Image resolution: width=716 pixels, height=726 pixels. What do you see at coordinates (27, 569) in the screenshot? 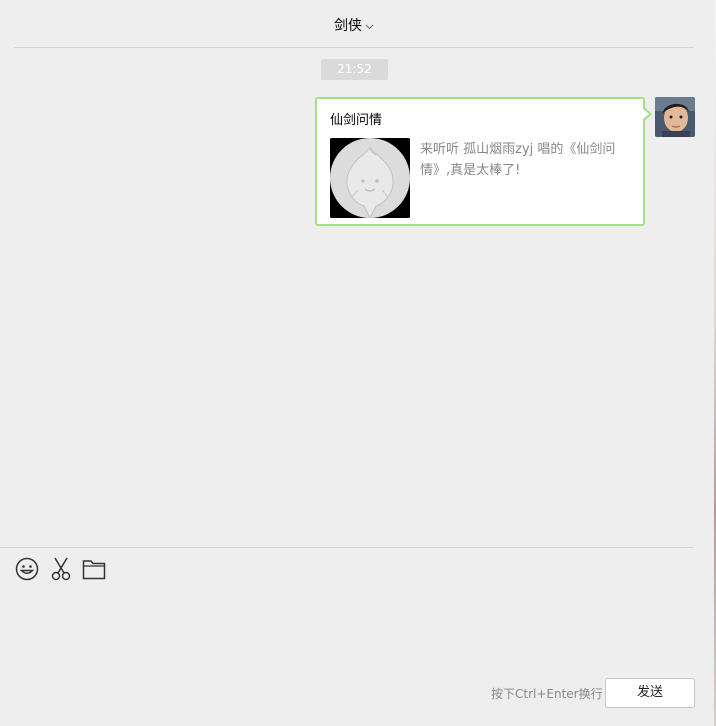
I see `emoji-icon` at bounding box center [27, 569].